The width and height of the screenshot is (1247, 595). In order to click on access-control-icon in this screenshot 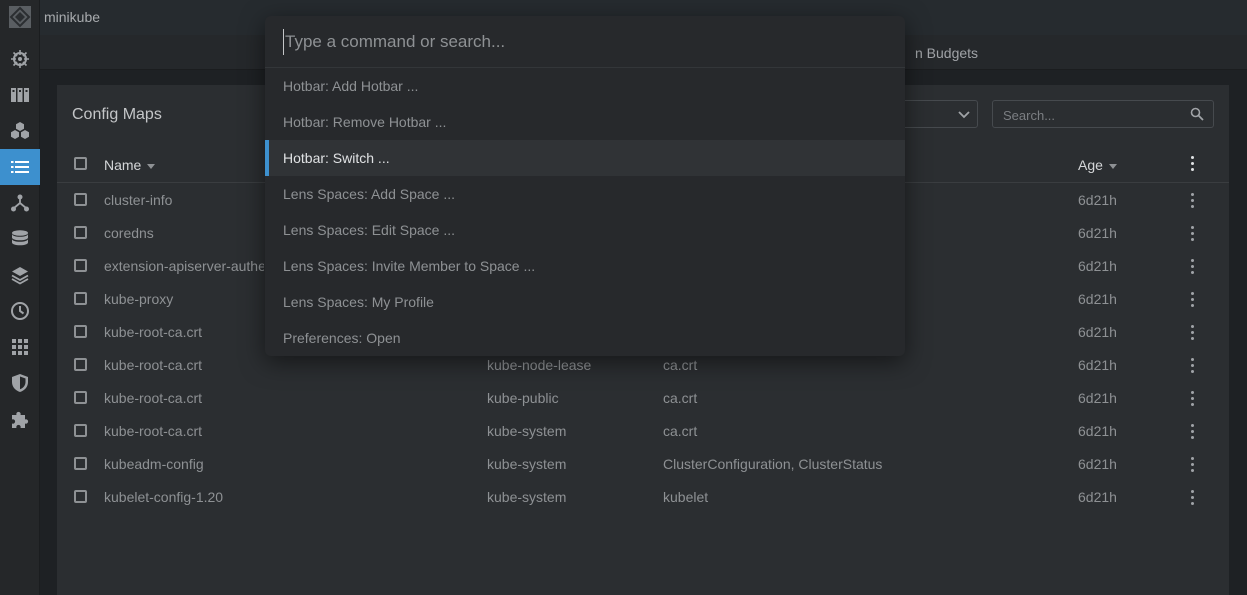, I will do `click(20, 383)`.